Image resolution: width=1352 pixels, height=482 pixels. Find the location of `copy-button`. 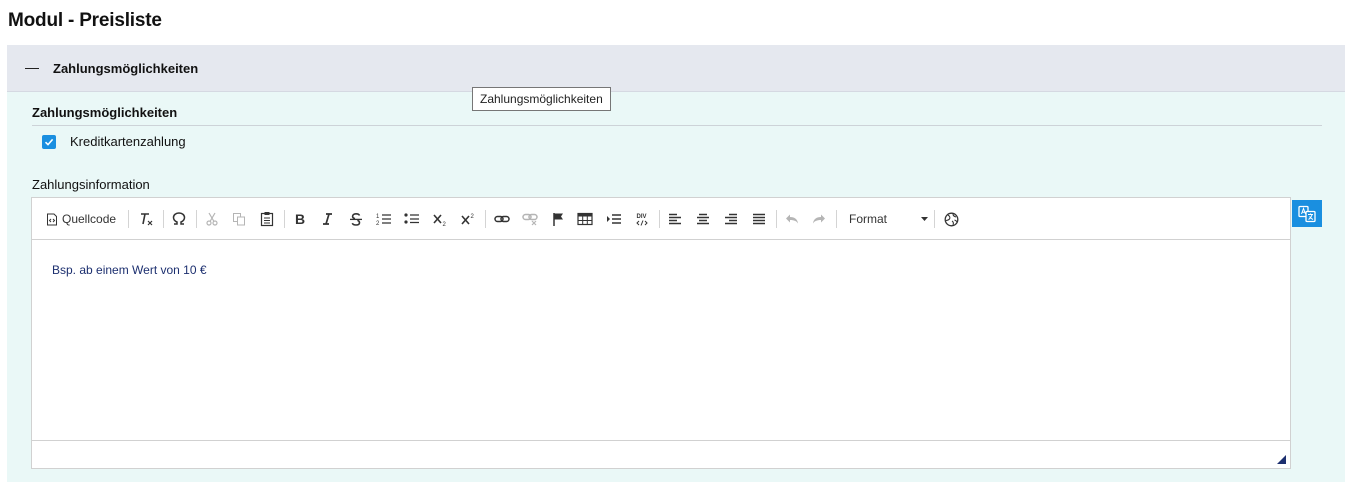

copy-button is located at coordinates (239, 219).